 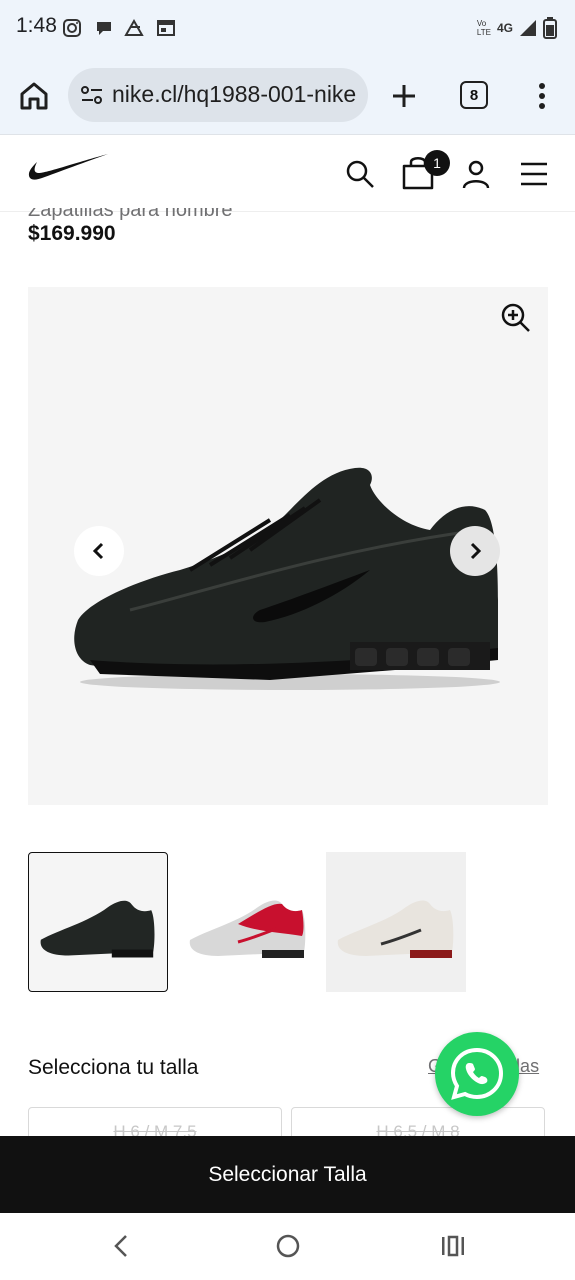 I want to click on product-price: $169.990, so click(x=72, y=233).